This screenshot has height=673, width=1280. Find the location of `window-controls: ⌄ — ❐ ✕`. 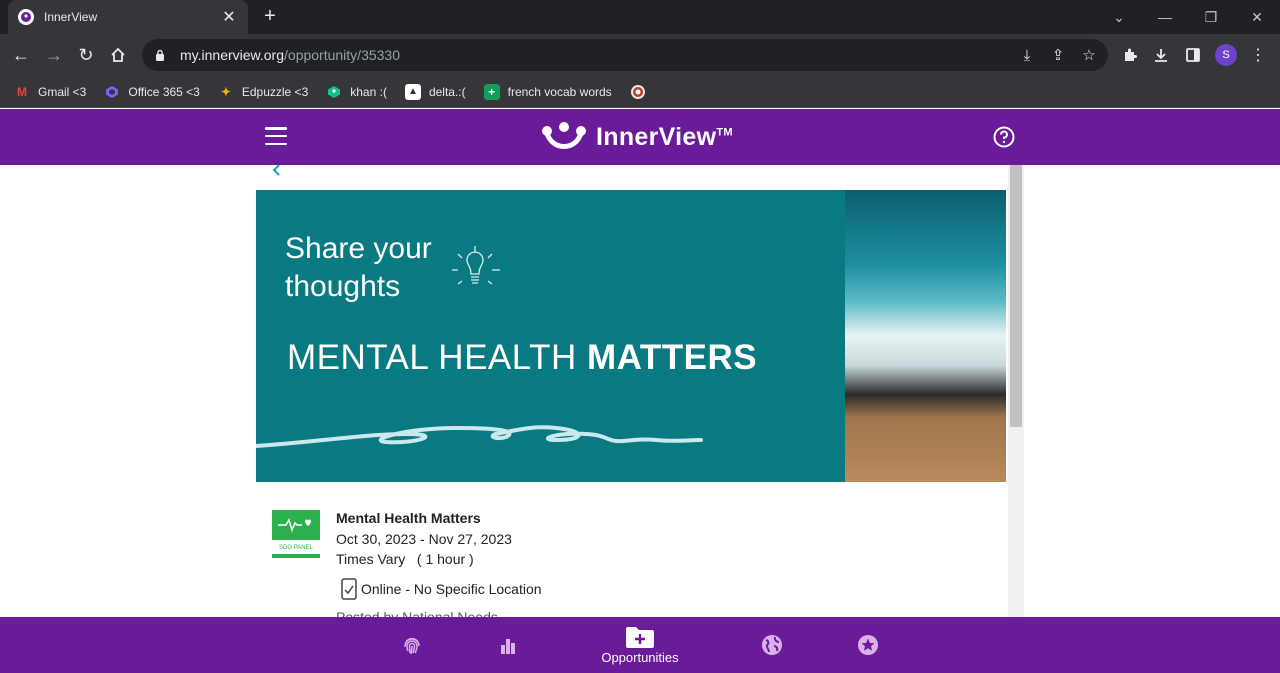

window-controls: ⌄ — ❐ ✕ is located at coordinates (1188, 17).